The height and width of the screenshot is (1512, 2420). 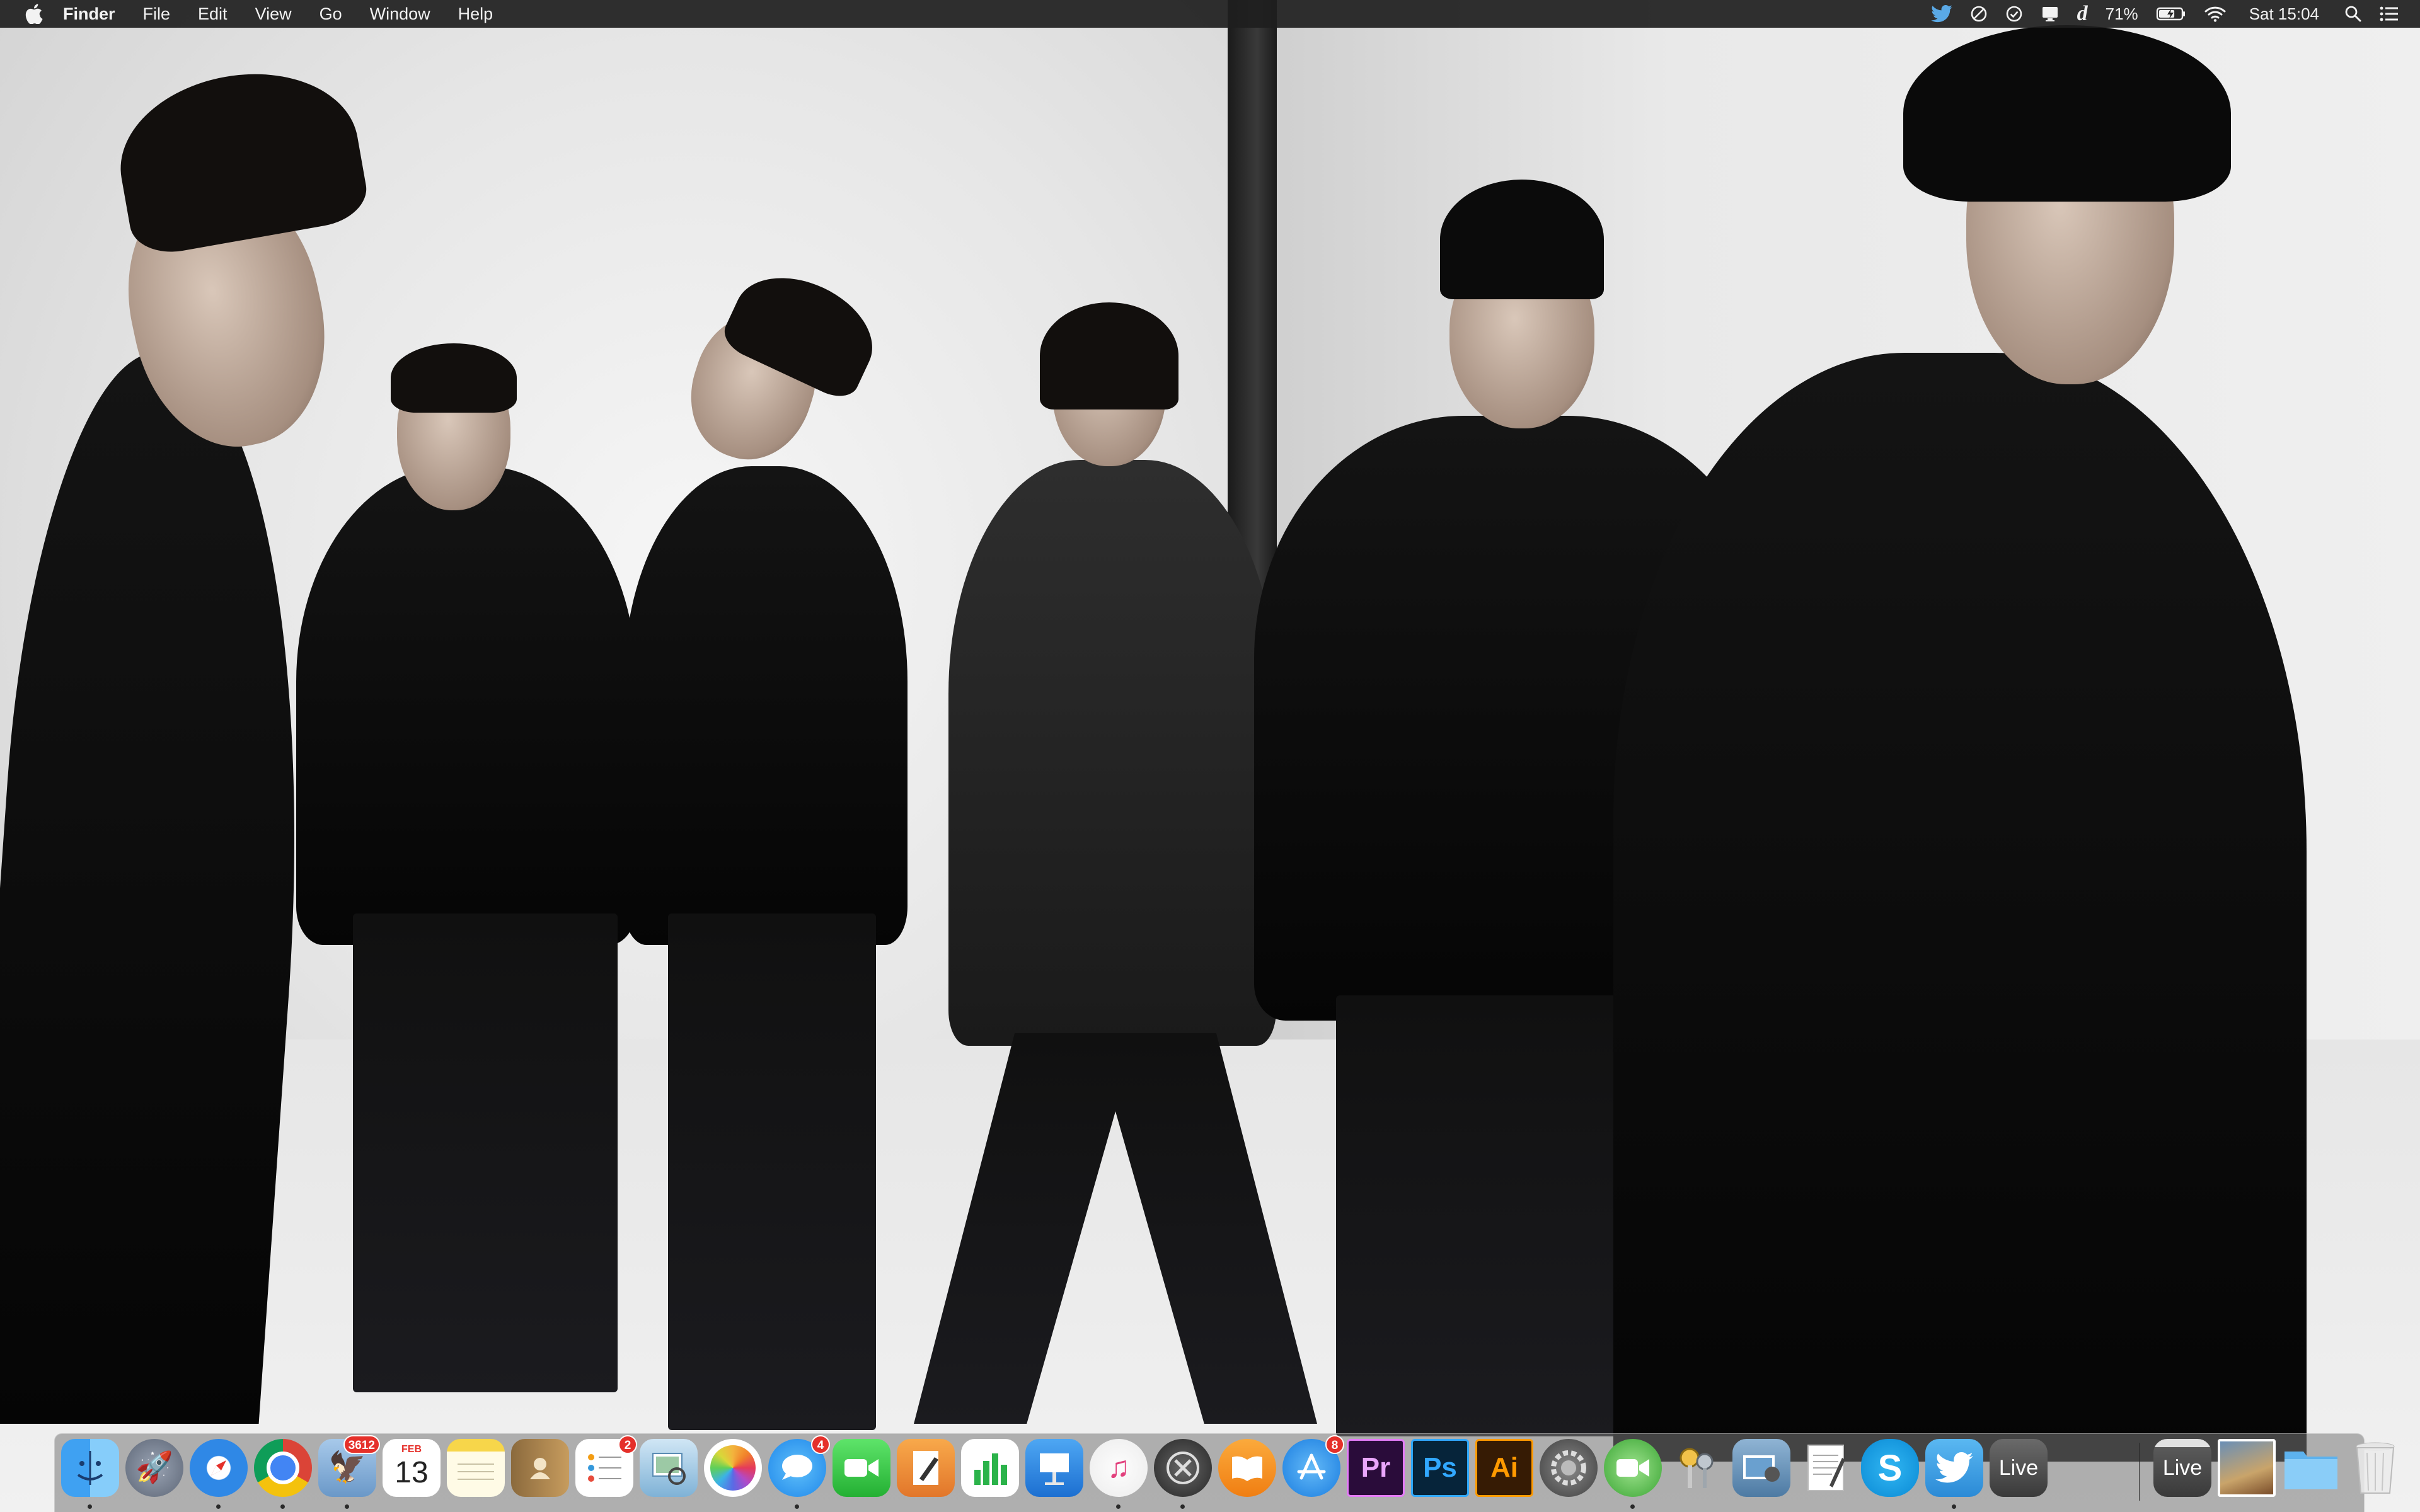 What do you see at coordinates (476, 14) in the screenshot?
I see `menu-help: Help` at bounding box center [476, 14].